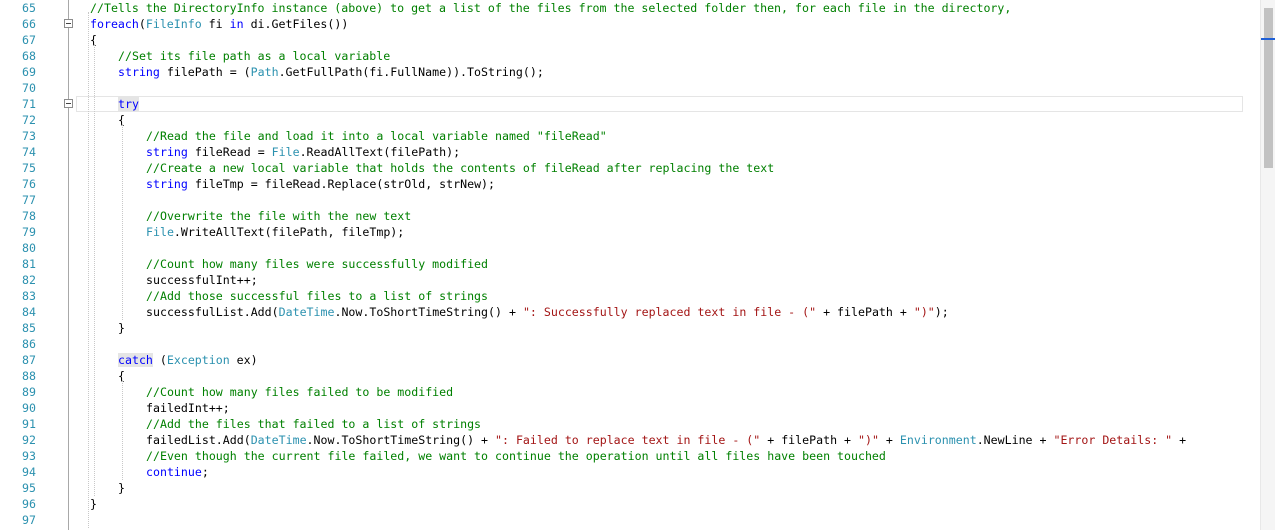  What do you see at coordinates (865, 312) in the screenshot?
I see `code-token: + filePath +` at bounding box center [865, 312].